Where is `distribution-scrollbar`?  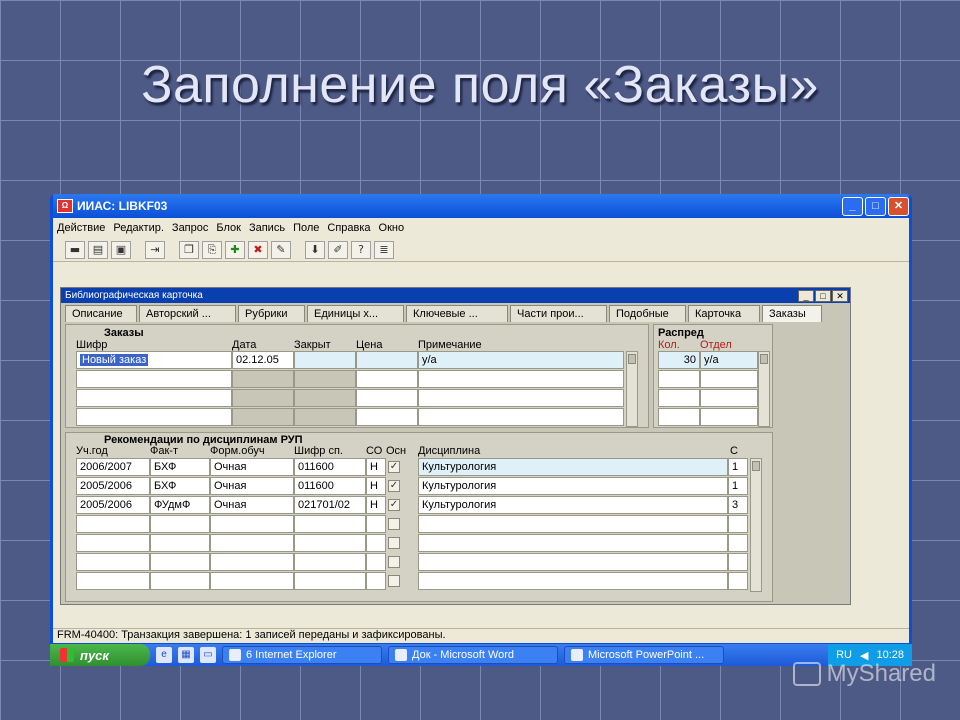
distribution-scrollbar is located at coordinates (764, 389).